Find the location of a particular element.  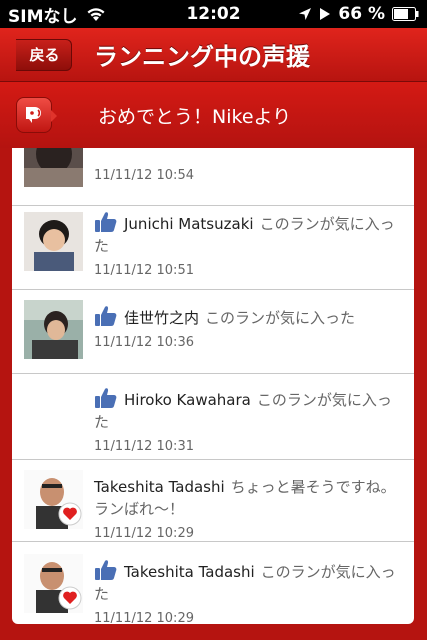

speaker-icon is located at coordinates (36, 115).